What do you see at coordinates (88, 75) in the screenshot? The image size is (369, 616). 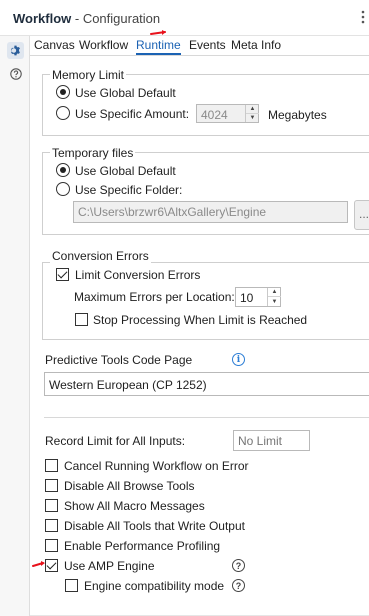 I see `memory-limit-title: Memory Limit` at bounding box center [88, 75].